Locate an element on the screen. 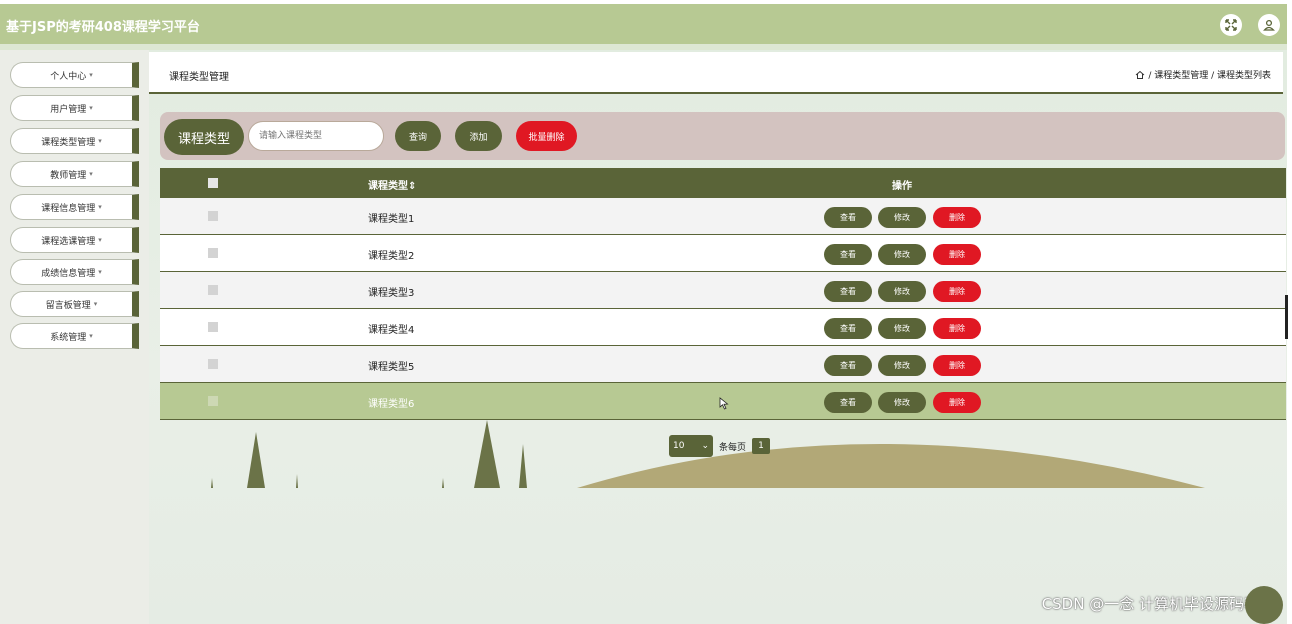  fullscreen-icon is located at coordinates (1231, 25).